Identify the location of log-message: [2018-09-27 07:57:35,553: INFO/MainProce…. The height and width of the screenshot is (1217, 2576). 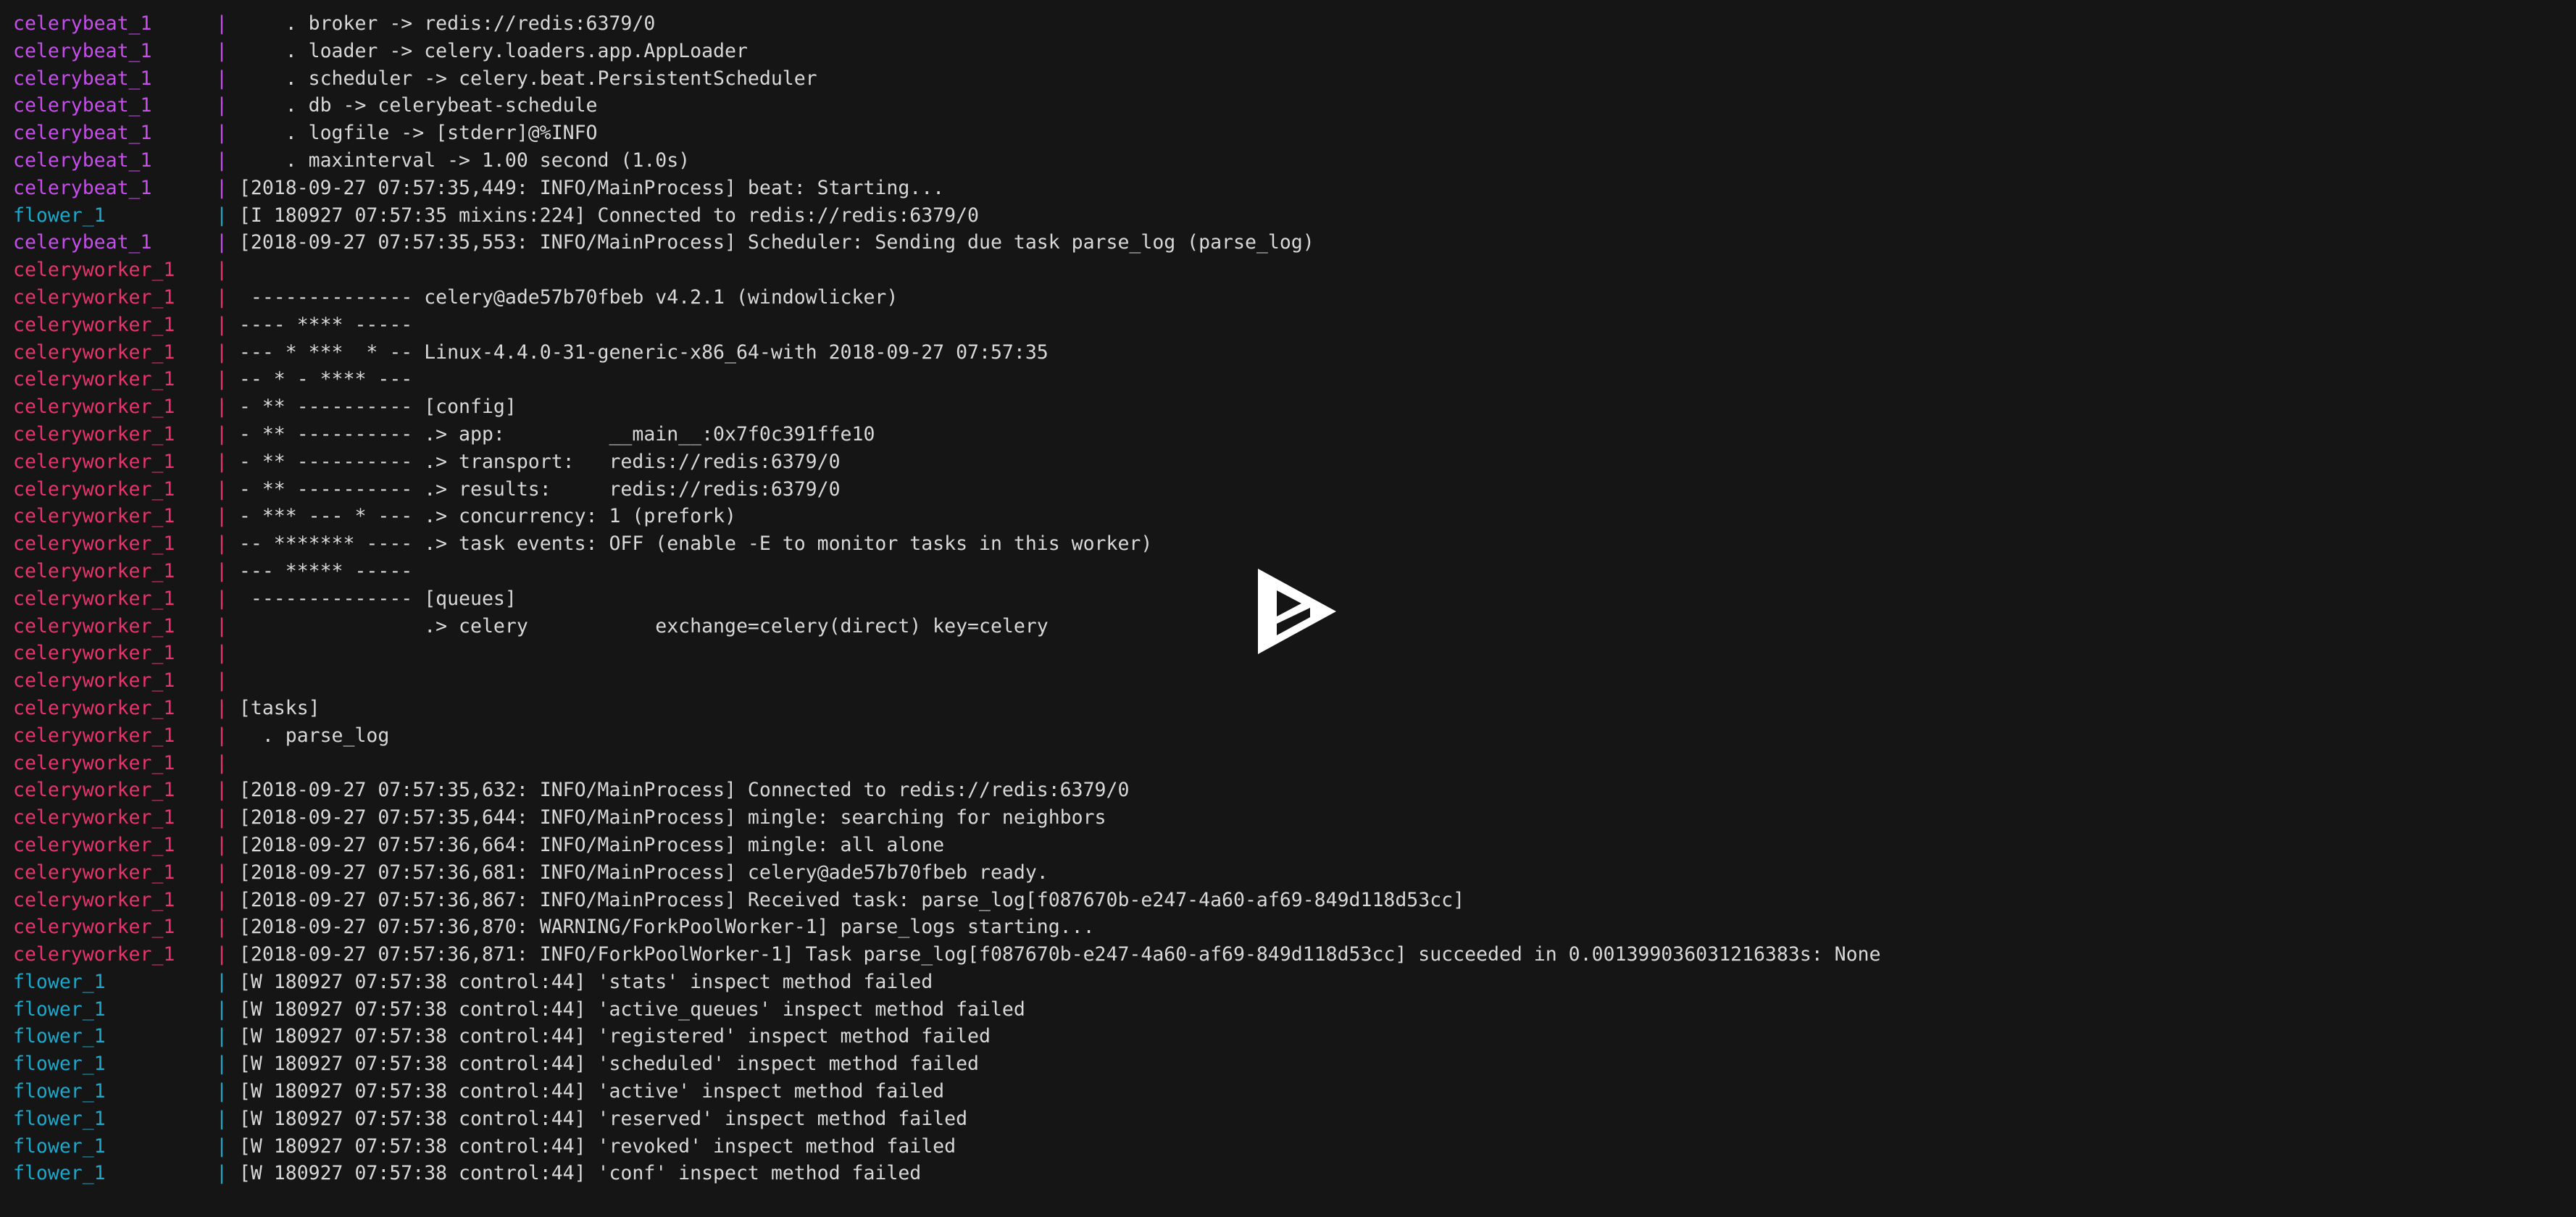
(776, 242).